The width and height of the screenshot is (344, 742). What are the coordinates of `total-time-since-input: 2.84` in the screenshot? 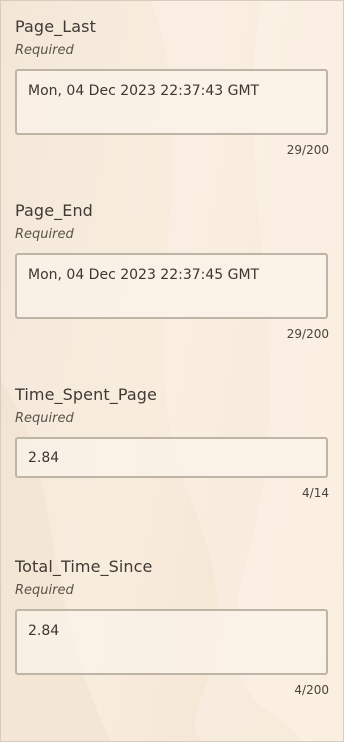 It's located at (171, 642).